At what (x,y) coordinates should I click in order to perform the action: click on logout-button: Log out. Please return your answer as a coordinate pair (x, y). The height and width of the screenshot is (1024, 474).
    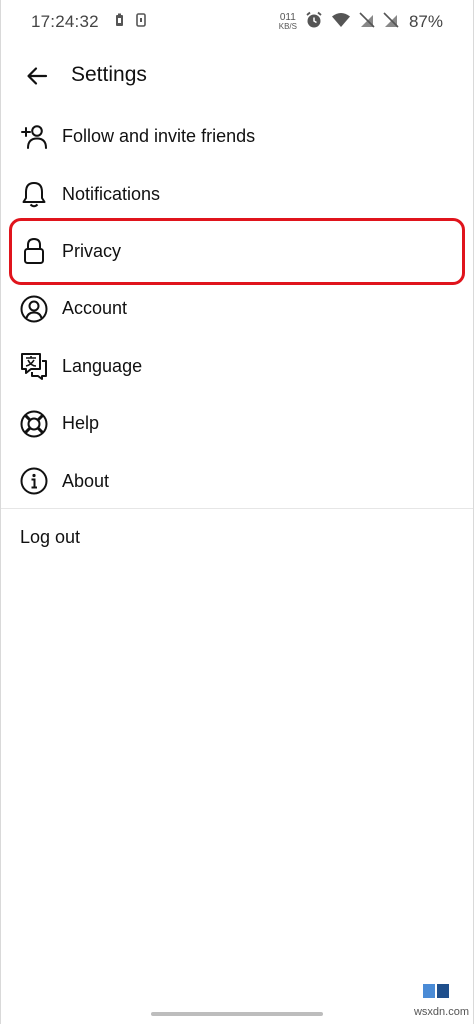
    Looking at the image, I should click on (50, 537).